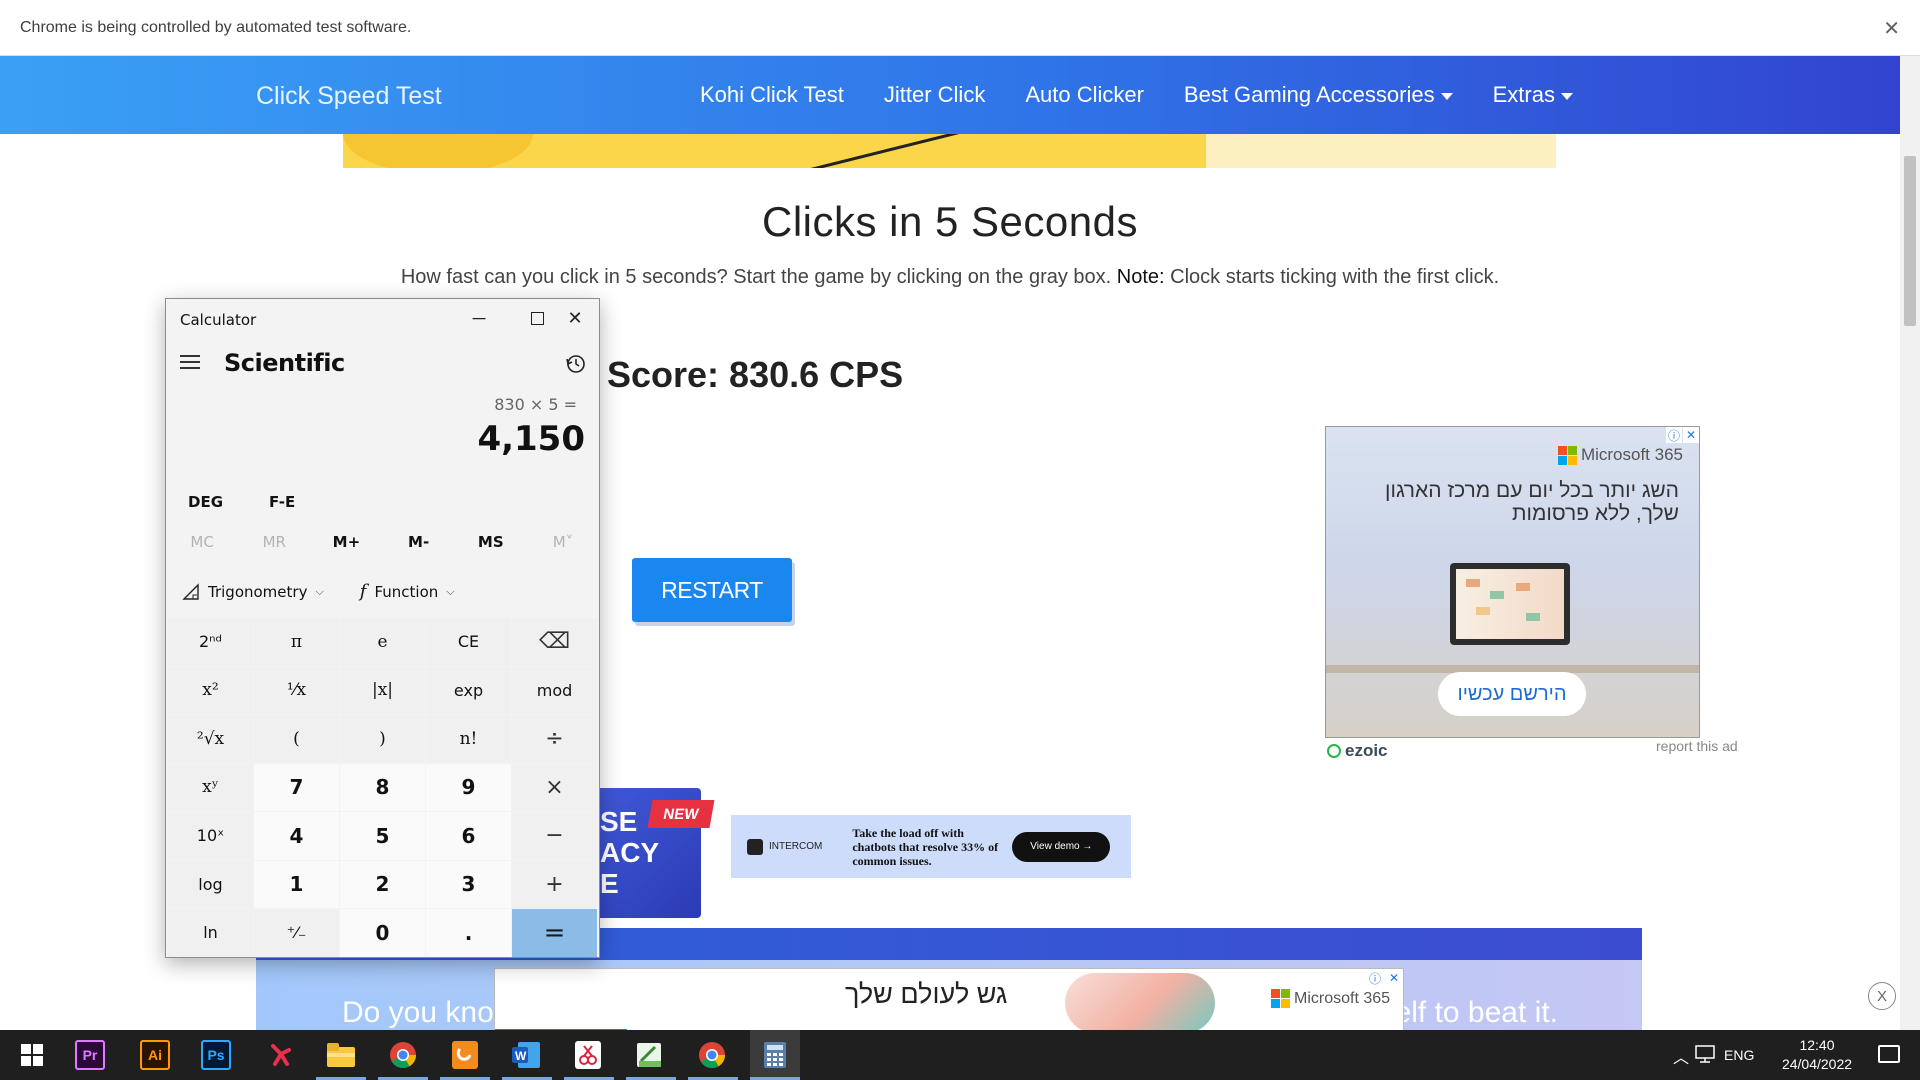  Describe the element at coordinates (1697, 746) in the screenshot. I see `report-ad-link: report this ad` at that location.